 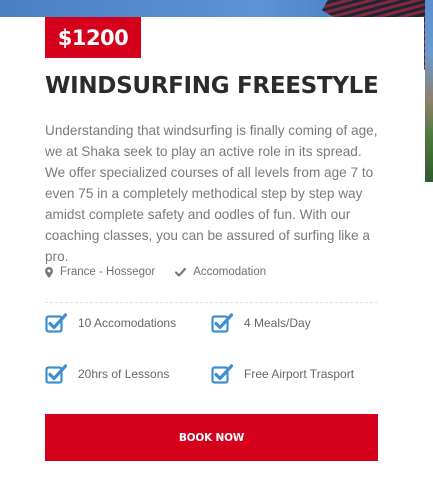 What do you see at coordinates (299, 374) in the screenshot?
I see `feature-label: Free Airport Trasport` at bounding box center [299, 374].